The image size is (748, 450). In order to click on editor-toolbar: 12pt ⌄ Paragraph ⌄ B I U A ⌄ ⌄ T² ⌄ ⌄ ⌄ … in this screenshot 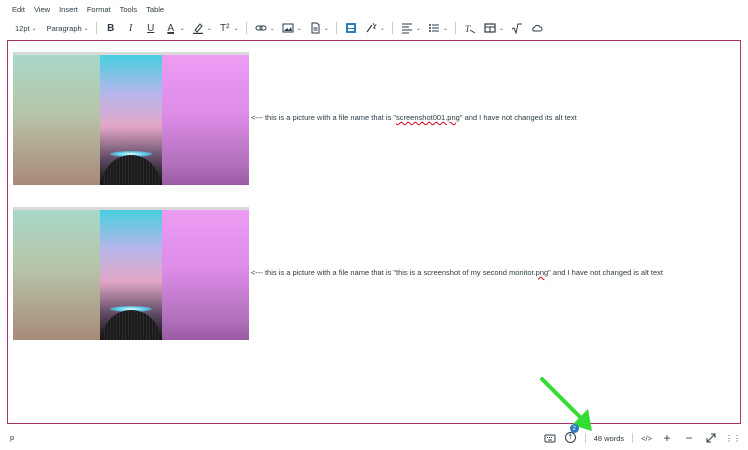, I will do `click(374, 28)`.